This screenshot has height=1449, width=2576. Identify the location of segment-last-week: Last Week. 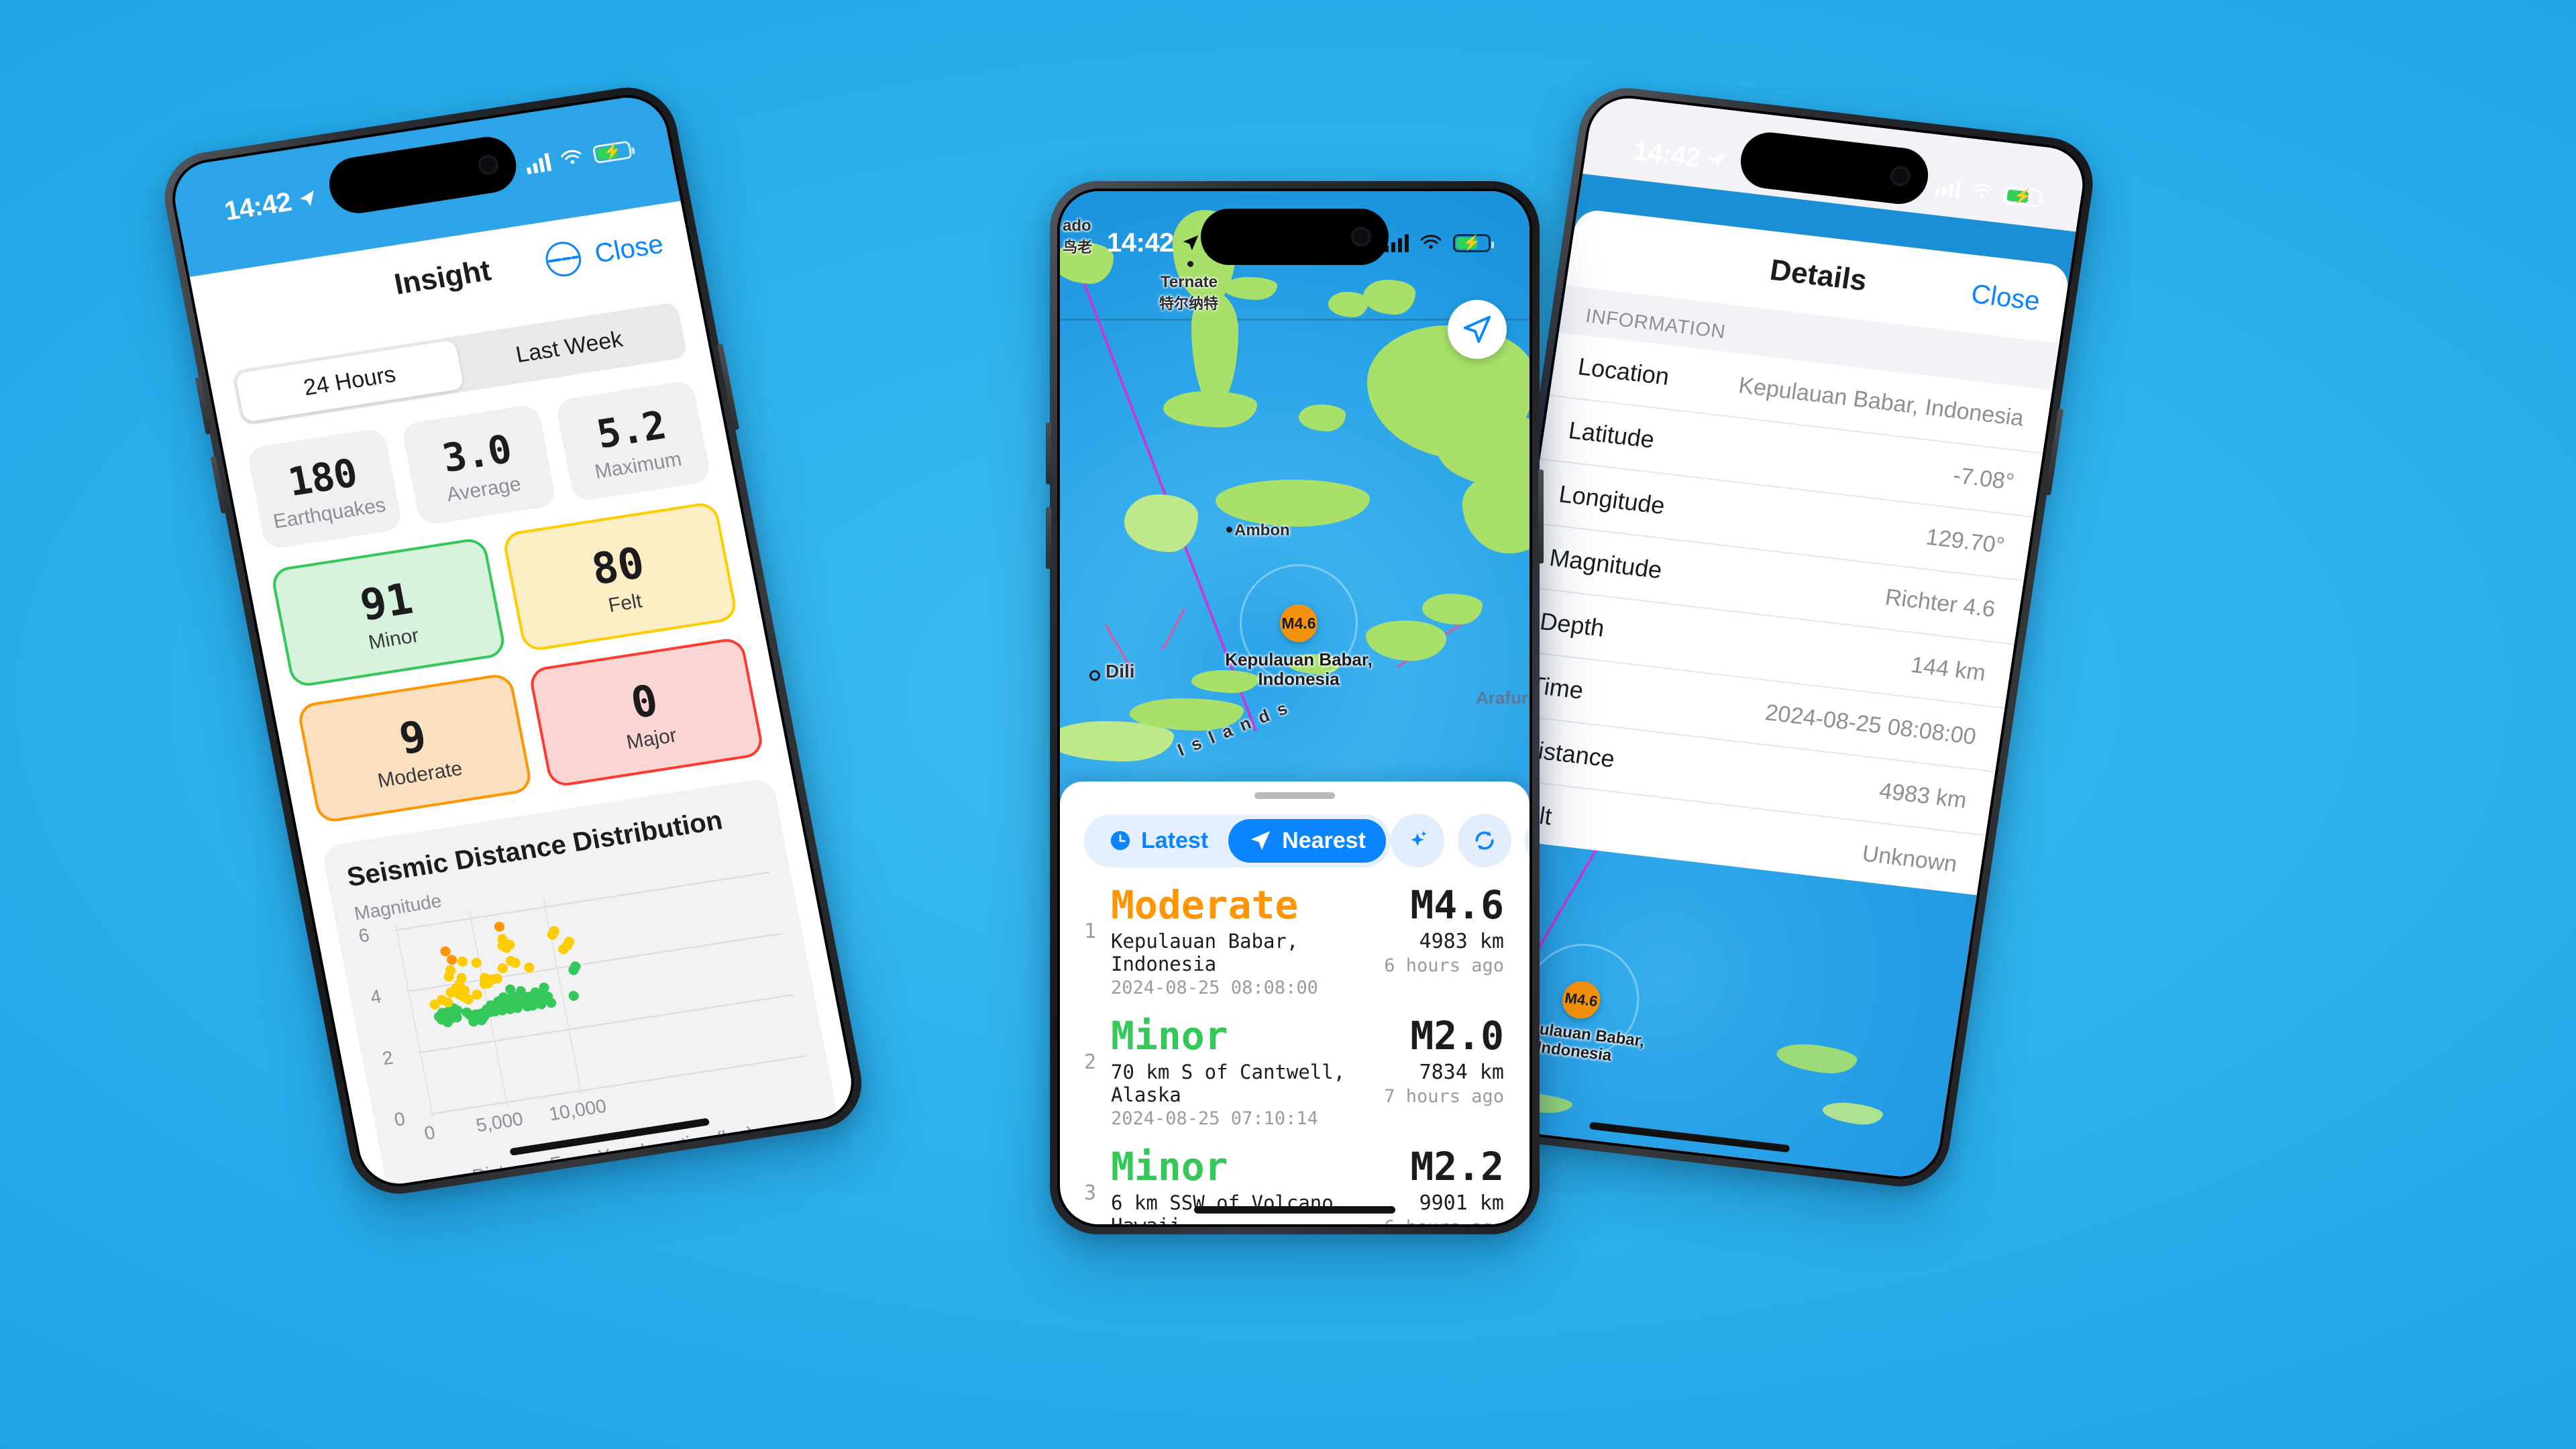
(569, 347).